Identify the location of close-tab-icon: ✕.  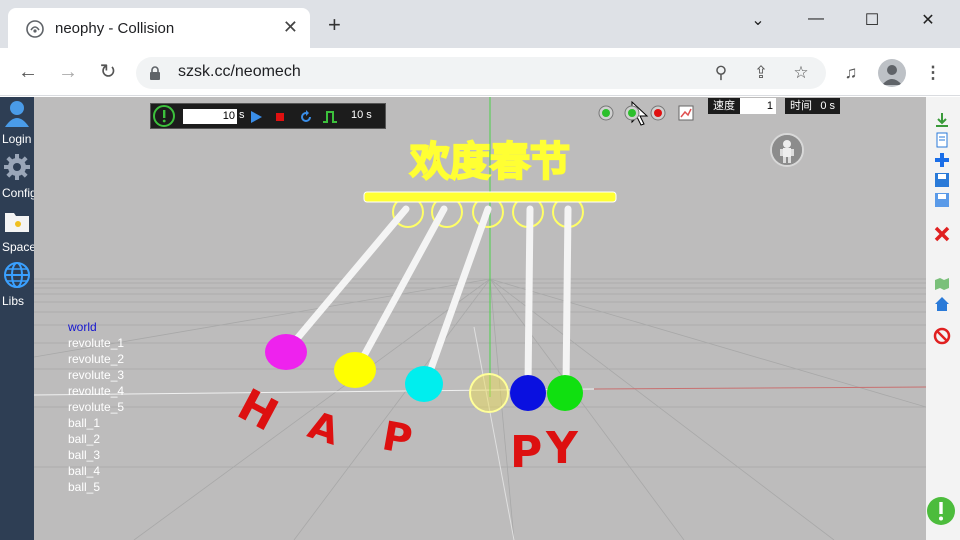
(290, 27).